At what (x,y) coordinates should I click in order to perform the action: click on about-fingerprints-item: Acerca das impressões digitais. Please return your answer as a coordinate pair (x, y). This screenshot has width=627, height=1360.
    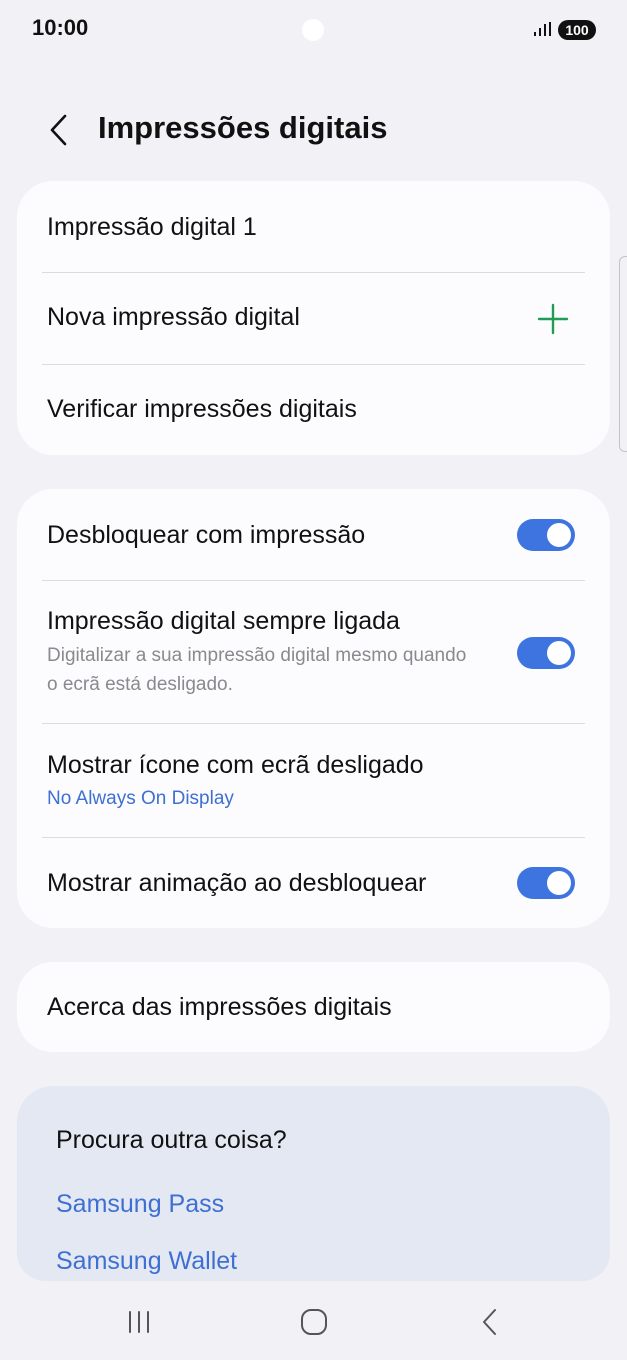
    Looking at the image, I should click on (313, 1007).